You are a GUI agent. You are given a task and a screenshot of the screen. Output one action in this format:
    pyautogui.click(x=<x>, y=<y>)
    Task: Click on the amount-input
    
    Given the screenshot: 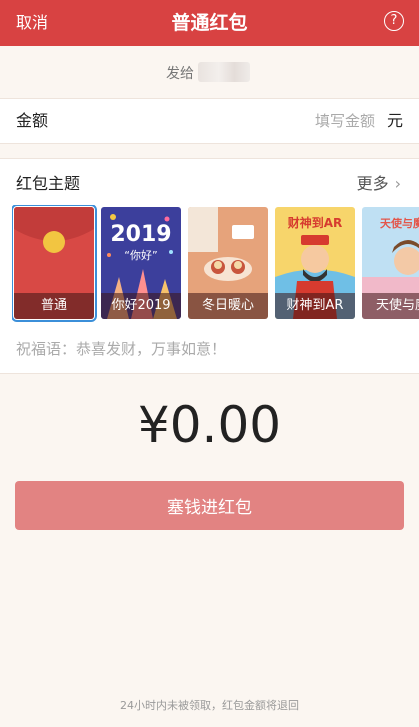 What is the action you would take?
    pyautogui.click(x=300, y=121)
    